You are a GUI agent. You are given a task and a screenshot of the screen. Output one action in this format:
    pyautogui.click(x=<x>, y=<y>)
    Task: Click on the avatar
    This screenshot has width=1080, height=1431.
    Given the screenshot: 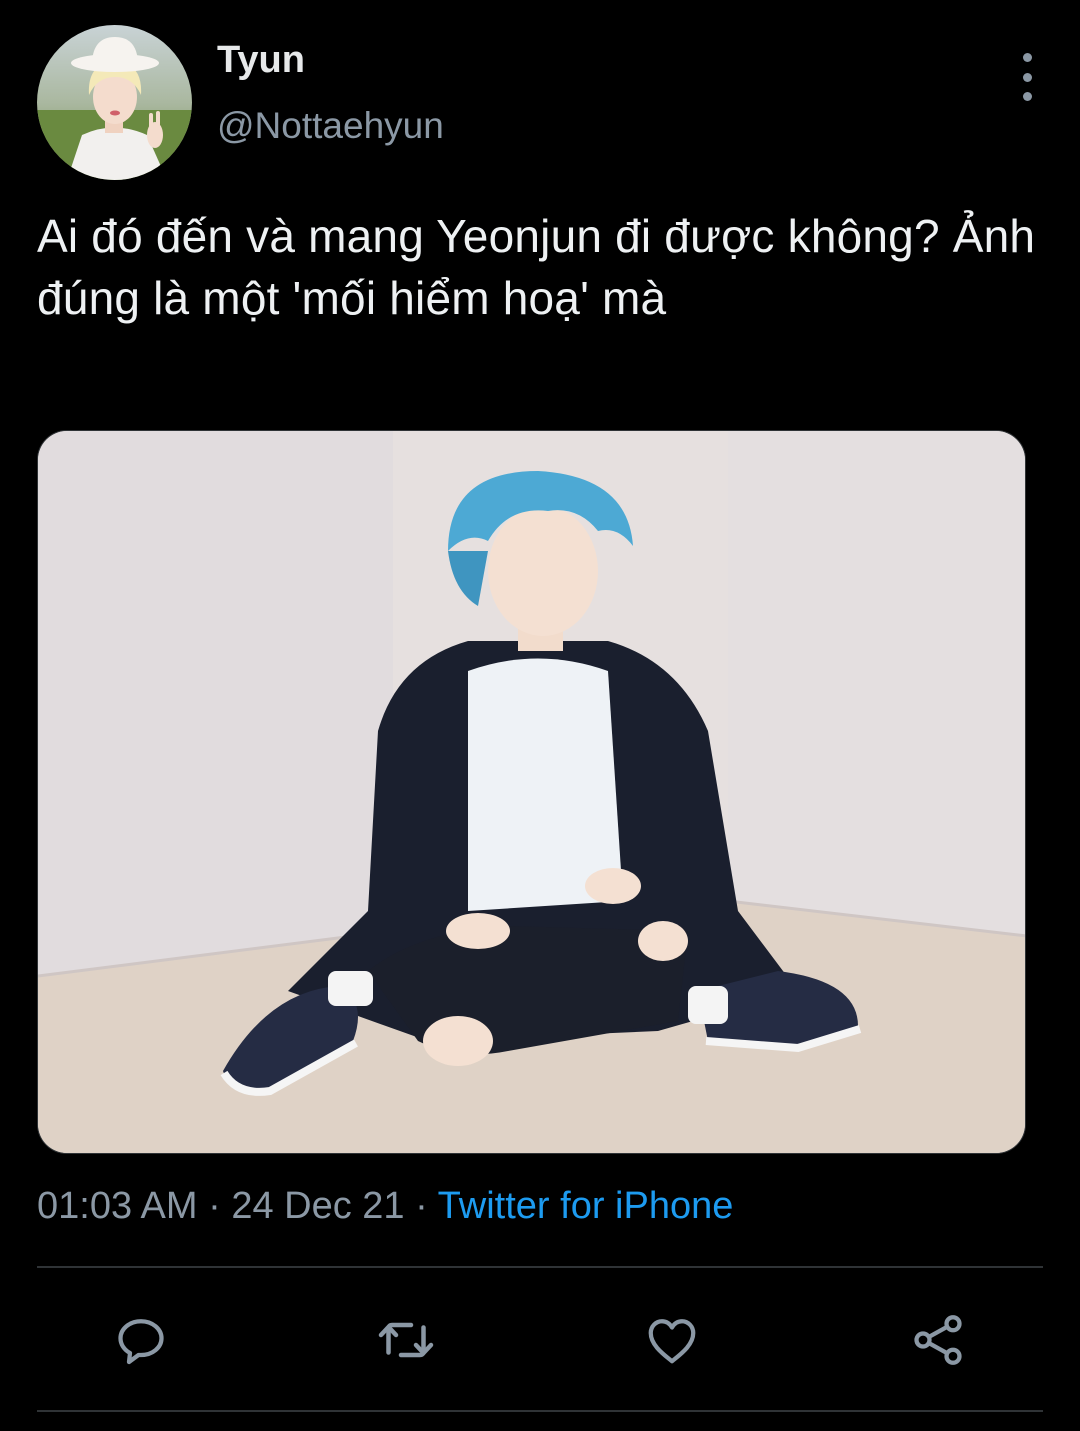 What is the action you would take?
    pyautogui.click(x=114, y=102)
    